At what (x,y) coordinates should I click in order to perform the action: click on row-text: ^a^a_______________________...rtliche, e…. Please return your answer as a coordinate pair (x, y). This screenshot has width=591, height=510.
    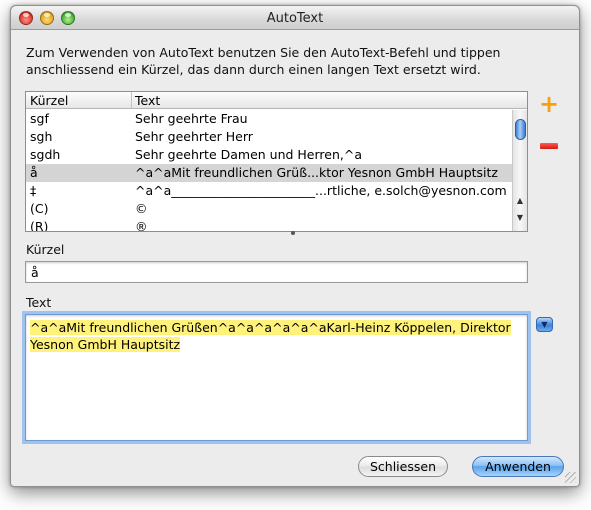
    Looking at the image, I should click on (321, 190).